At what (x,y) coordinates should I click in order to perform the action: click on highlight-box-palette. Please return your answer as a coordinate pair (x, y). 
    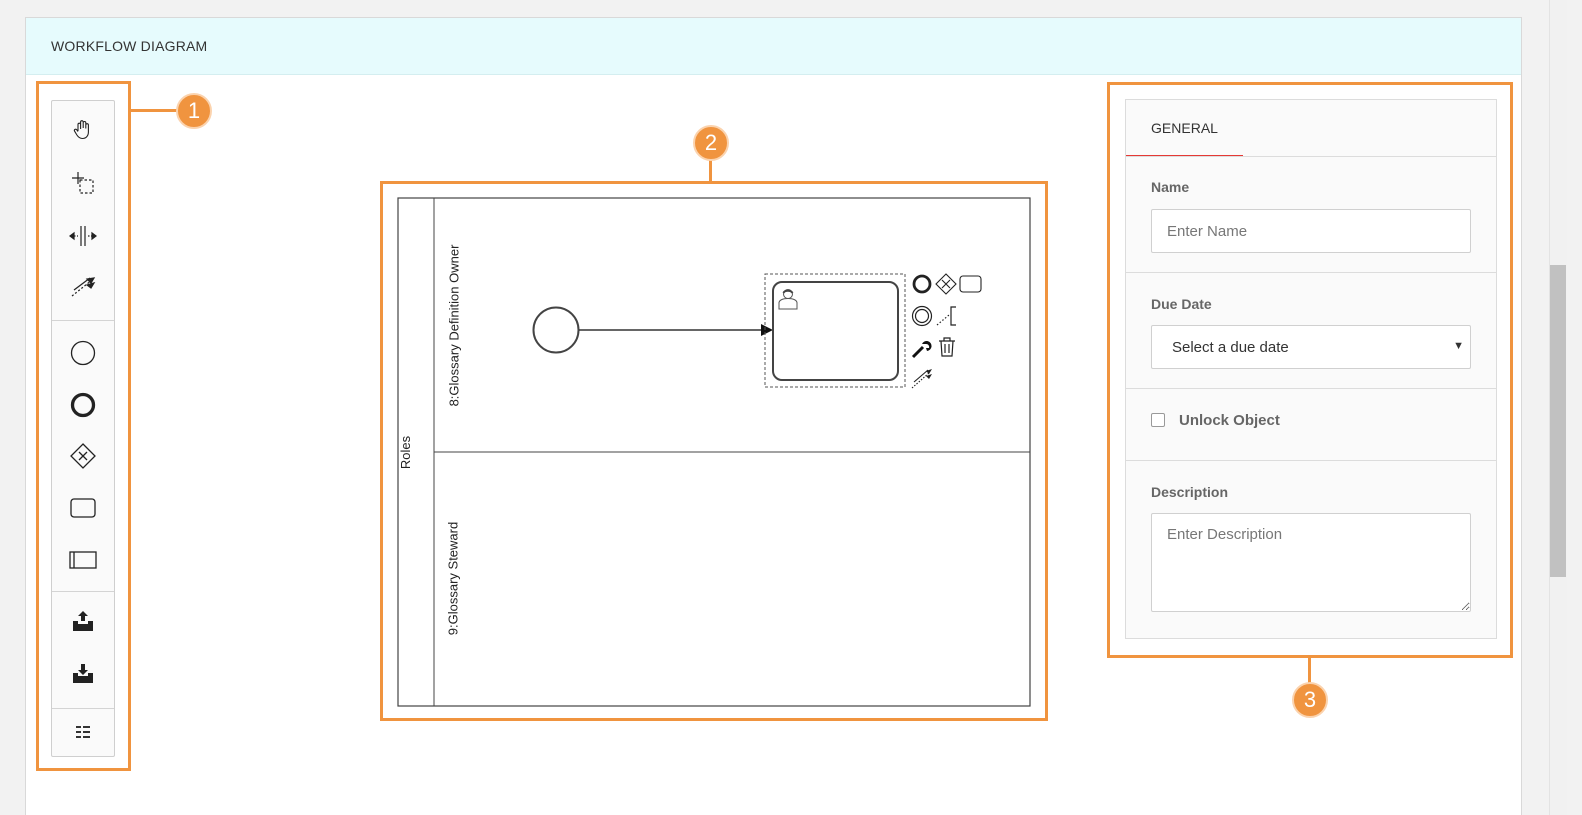
    Looking at the image, I should click on (83, 426).